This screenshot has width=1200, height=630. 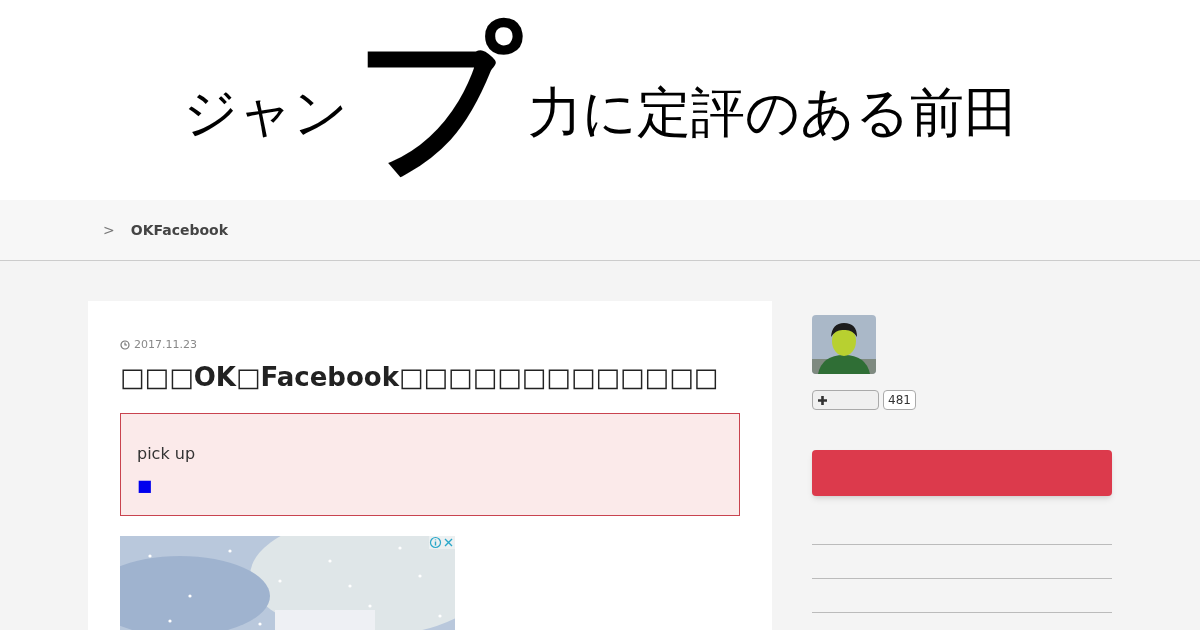 I want to click on breadcrumb-current: OKFacebook, so click(x=179, y=230).